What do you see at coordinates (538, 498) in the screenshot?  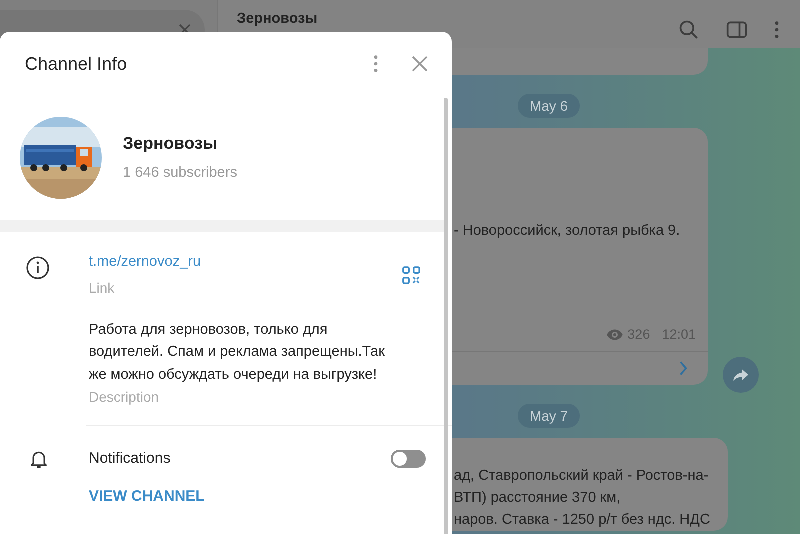 I see `message-text: ВТП) расстояние 370 км,` at bounding box center [538, 498].